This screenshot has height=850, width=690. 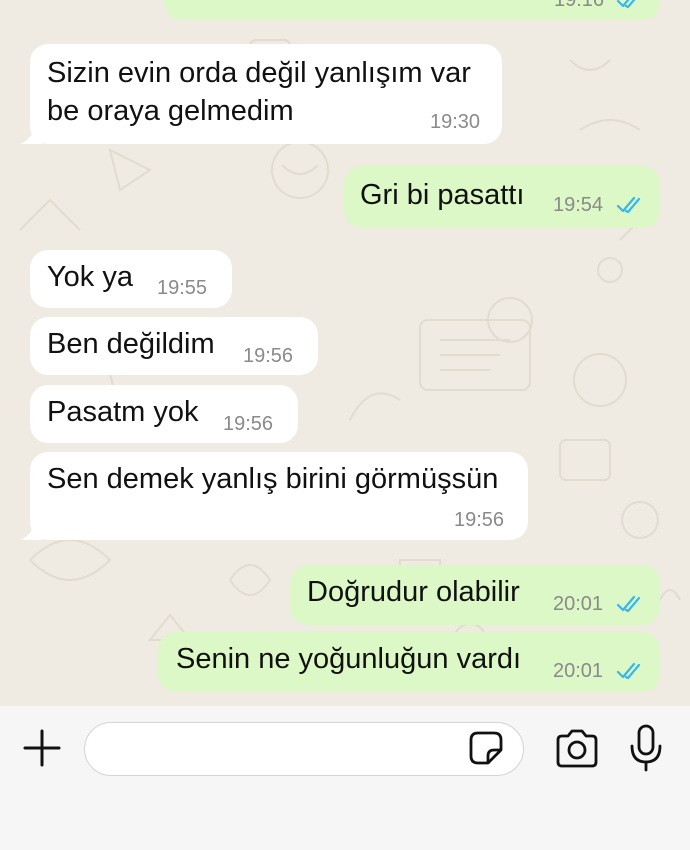 I want to click on message-bubble-incoming: Yok ya 19:55, so click(x=131, y=279).